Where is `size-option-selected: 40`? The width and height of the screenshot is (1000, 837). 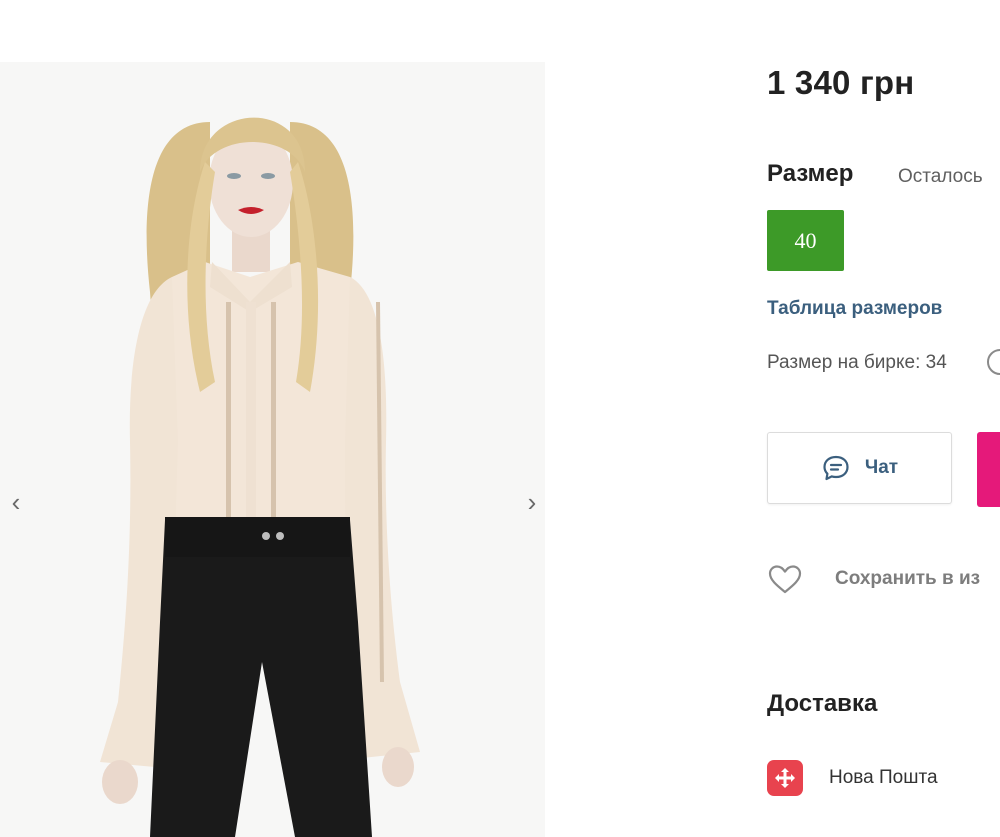
size-option-selected: 40 is located at coordinates (805, 240).